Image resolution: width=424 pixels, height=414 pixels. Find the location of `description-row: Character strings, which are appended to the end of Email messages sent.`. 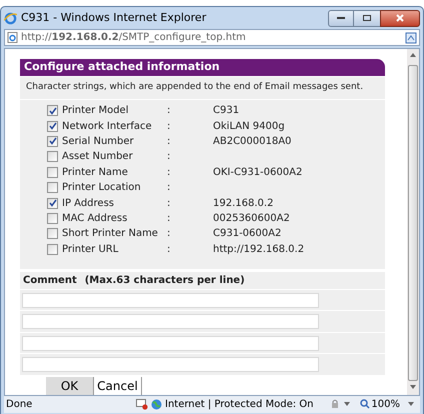

description-row: Character strings, which are appended to the end of Email messages sent. is located at coordinates (202, 88).